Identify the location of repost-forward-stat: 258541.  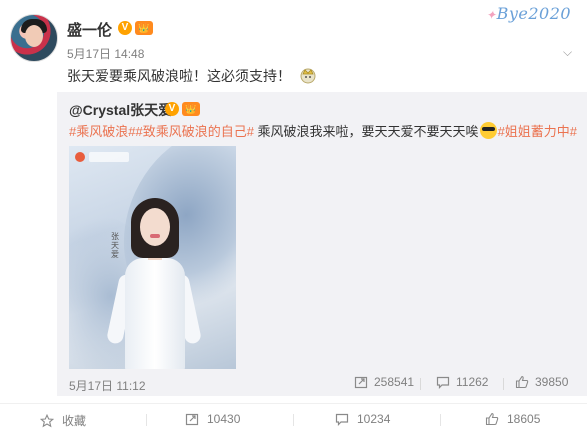
(384, 382).